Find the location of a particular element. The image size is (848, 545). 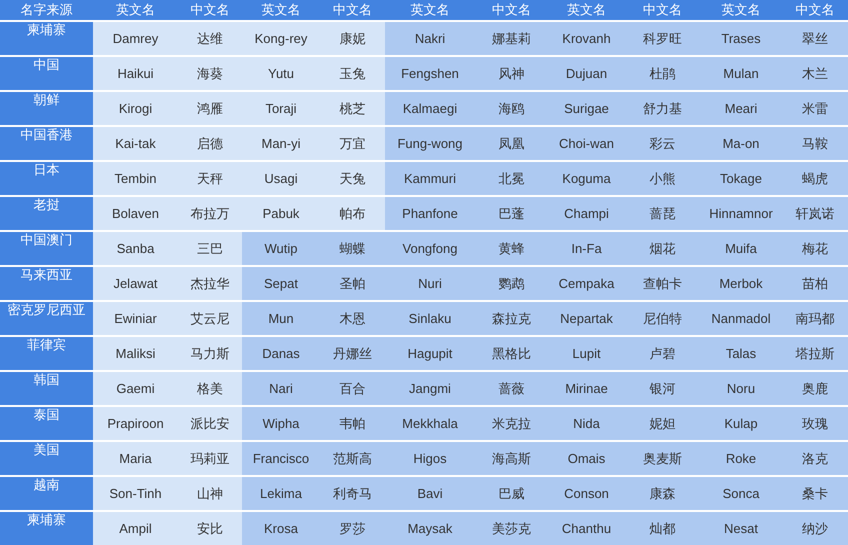

english-name-cell: Nanmadol is located at coordinates (741, 318).